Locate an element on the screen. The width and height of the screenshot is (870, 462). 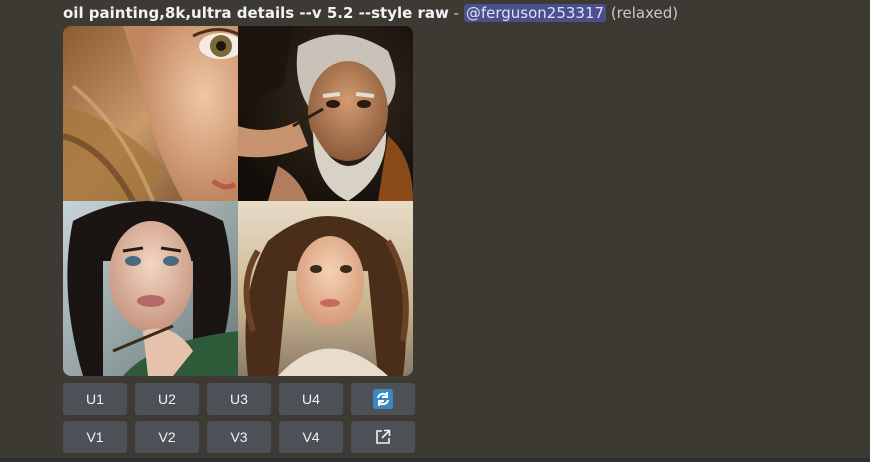
u3-button: U3 is located at coordinates (239, 399).